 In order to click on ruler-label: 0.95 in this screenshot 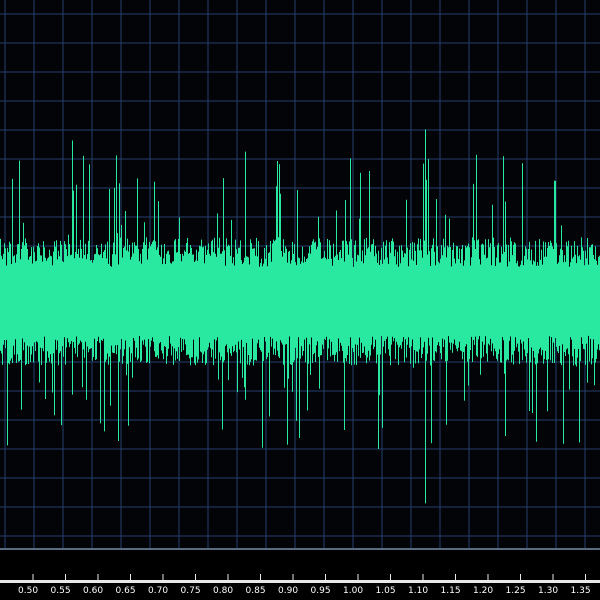, I will do `click(321, 591)`.